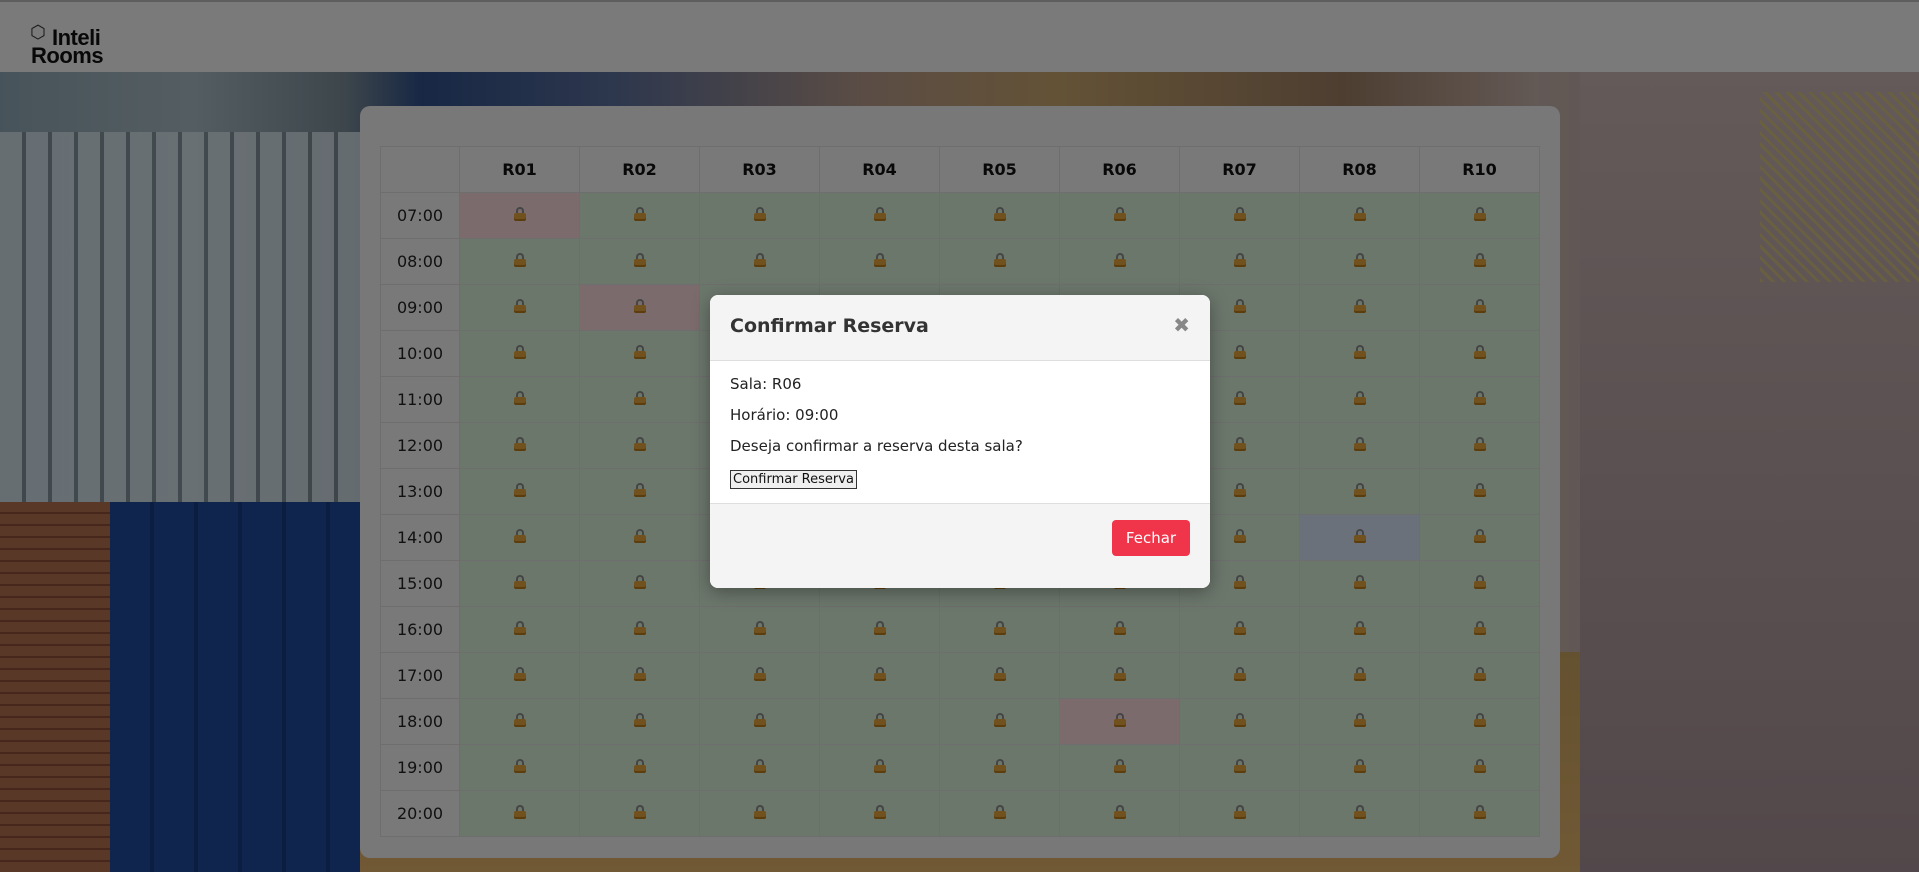  What do you see at coordinates (960, 545) in the screenshot?
I see `modal-footer: Fechar` at bounding box center [960, 545].